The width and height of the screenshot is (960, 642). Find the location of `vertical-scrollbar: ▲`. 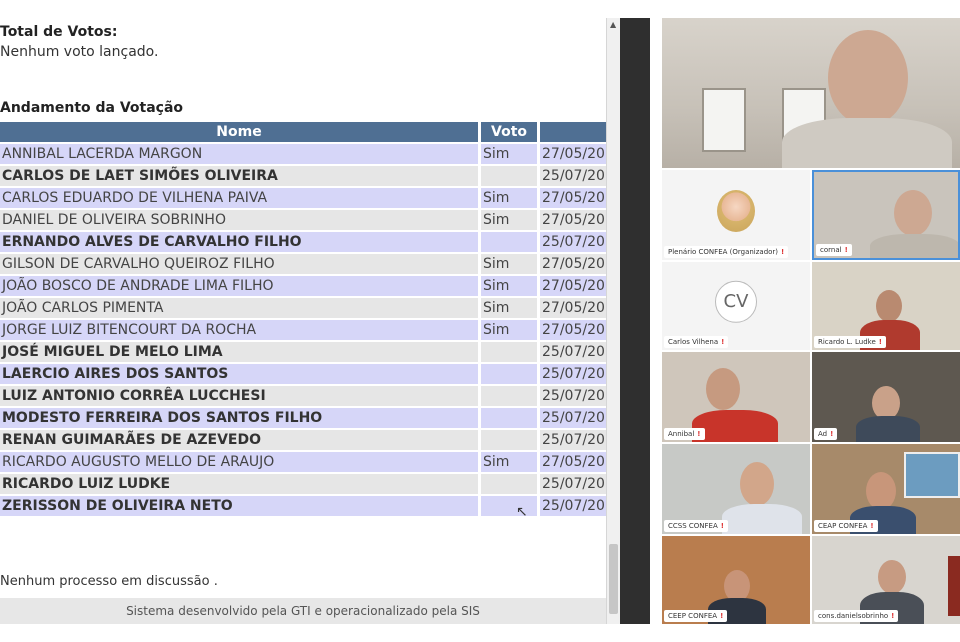

vertical-scrollbar: ▲ is located at coordinates (613, 321).